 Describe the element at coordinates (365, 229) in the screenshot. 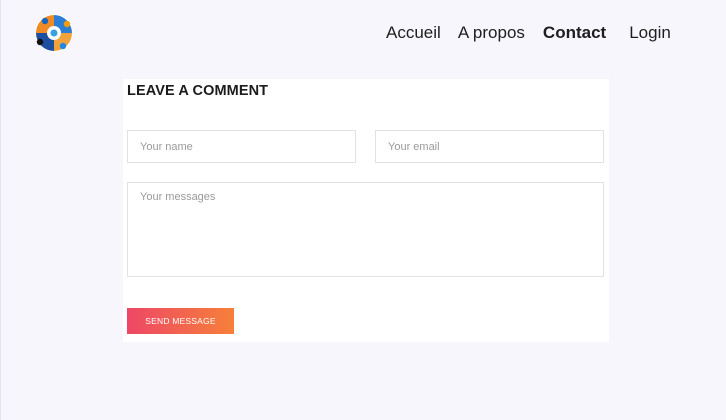

I see `message-textarea` at that location.